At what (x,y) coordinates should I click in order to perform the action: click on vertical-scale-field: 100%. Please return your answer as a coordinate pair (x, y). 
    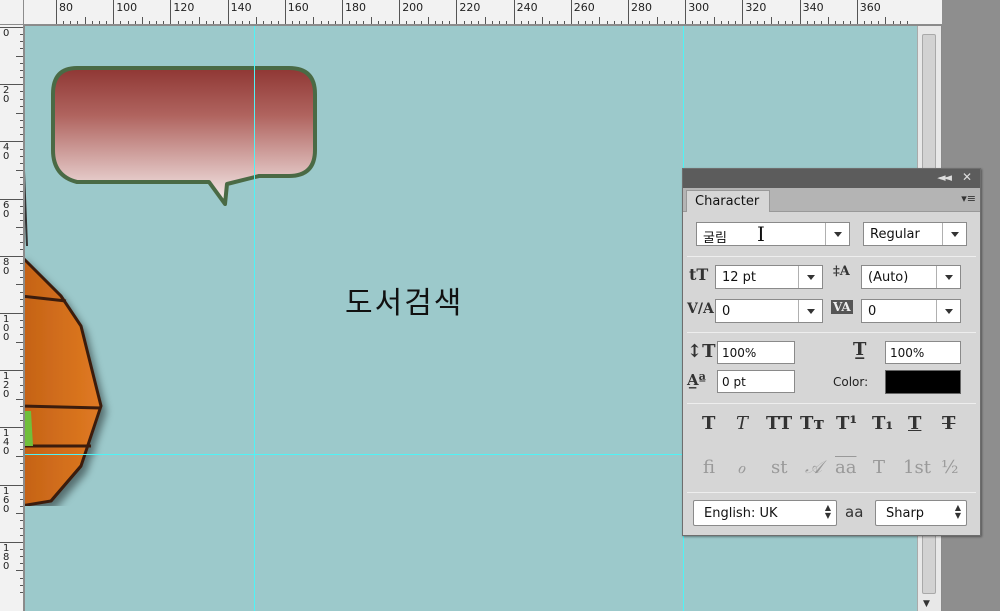
    Looking at the image, I should click on (756, 352).